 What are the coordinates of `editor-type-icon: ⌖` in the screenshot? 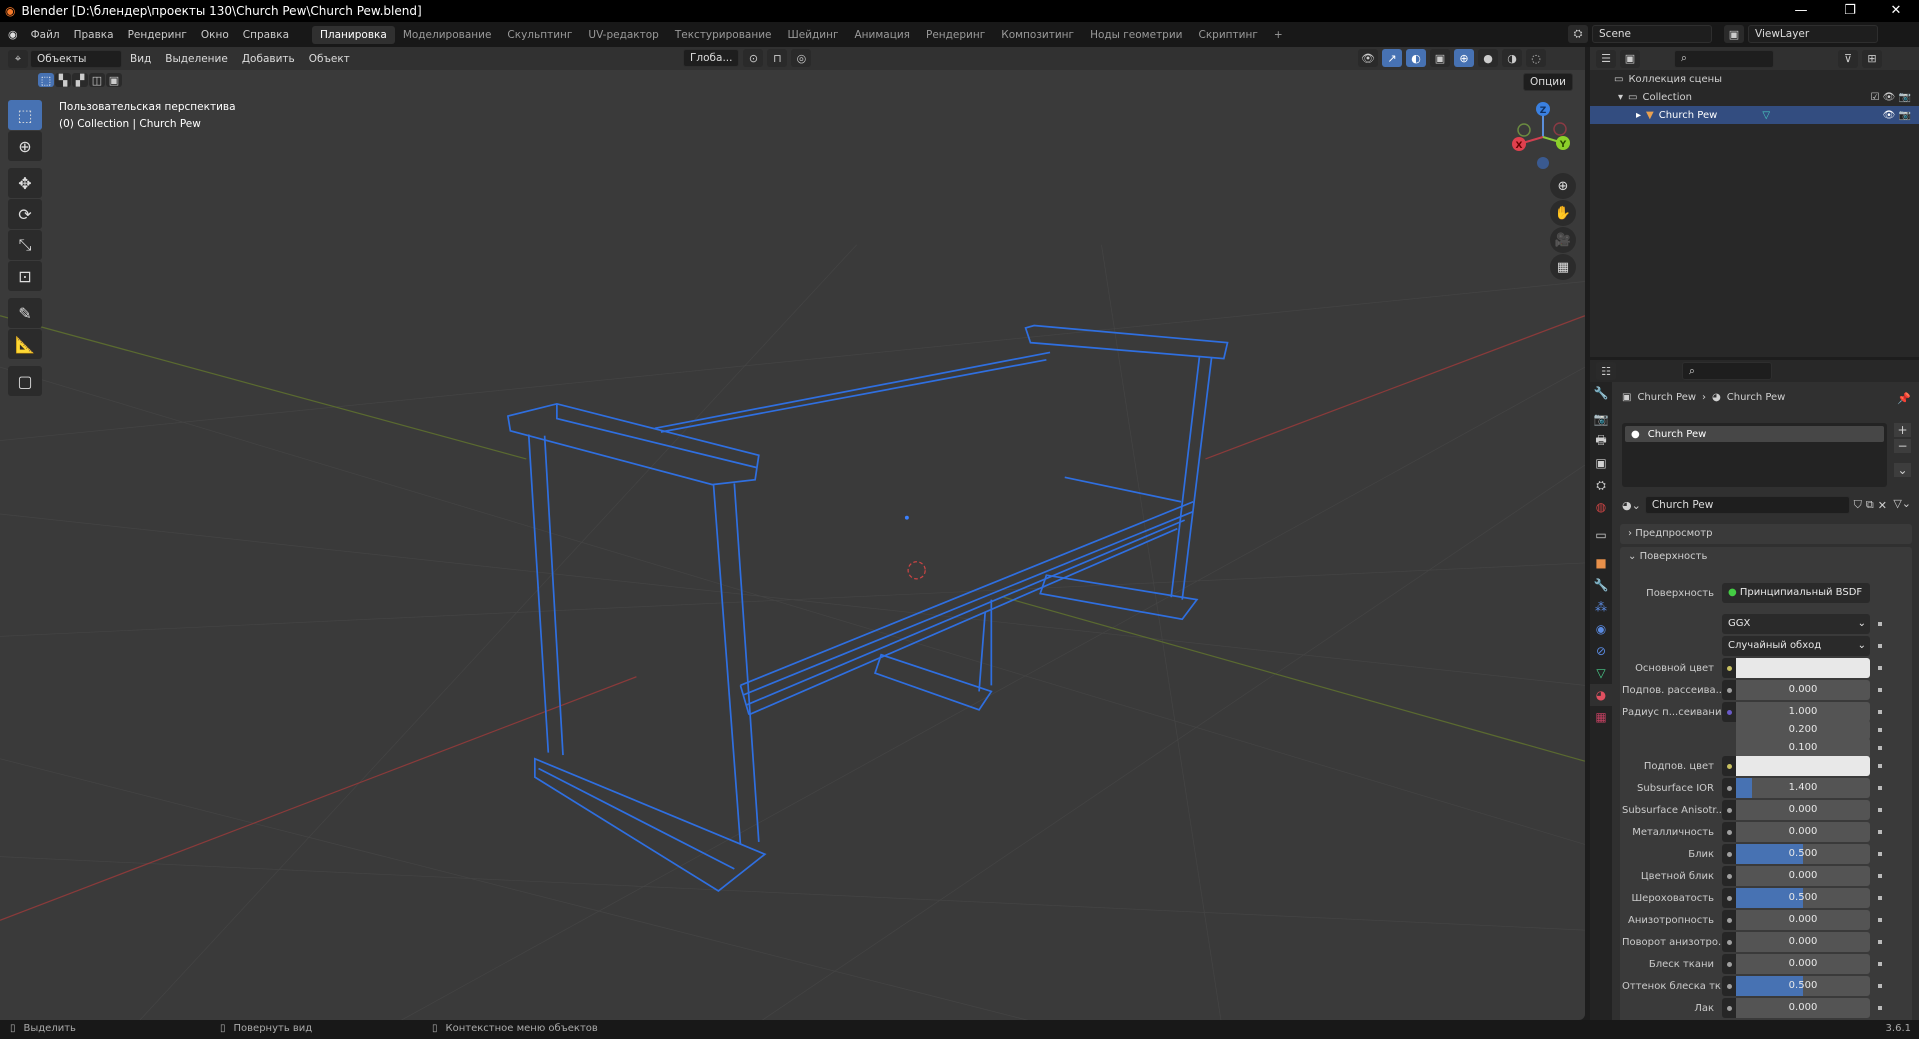 It's located at (18, 58).